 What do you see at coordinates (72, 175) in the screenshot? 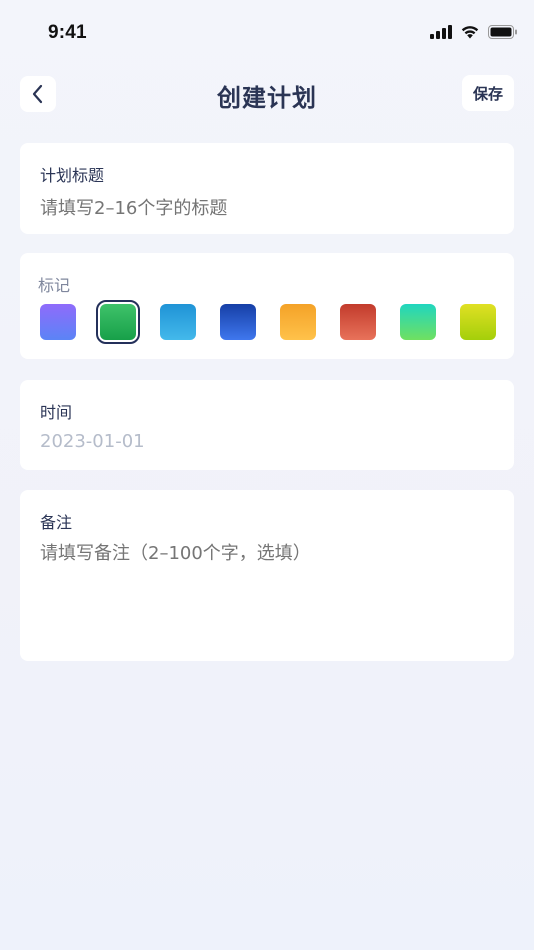
I see `title-field-label: 计划标题` at bounding box center [72, 175].